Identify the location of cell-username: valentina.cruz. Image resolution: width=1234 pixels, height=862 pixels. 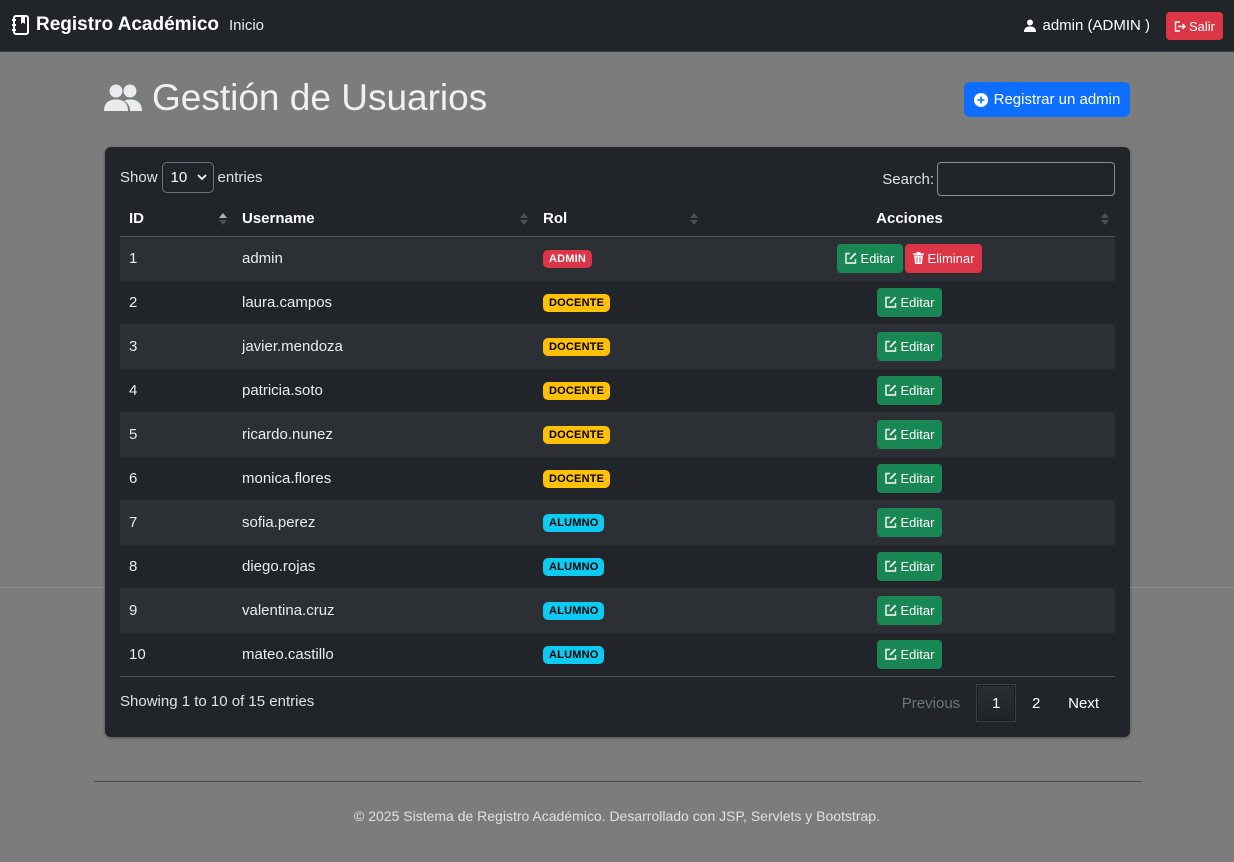
(383, 610).